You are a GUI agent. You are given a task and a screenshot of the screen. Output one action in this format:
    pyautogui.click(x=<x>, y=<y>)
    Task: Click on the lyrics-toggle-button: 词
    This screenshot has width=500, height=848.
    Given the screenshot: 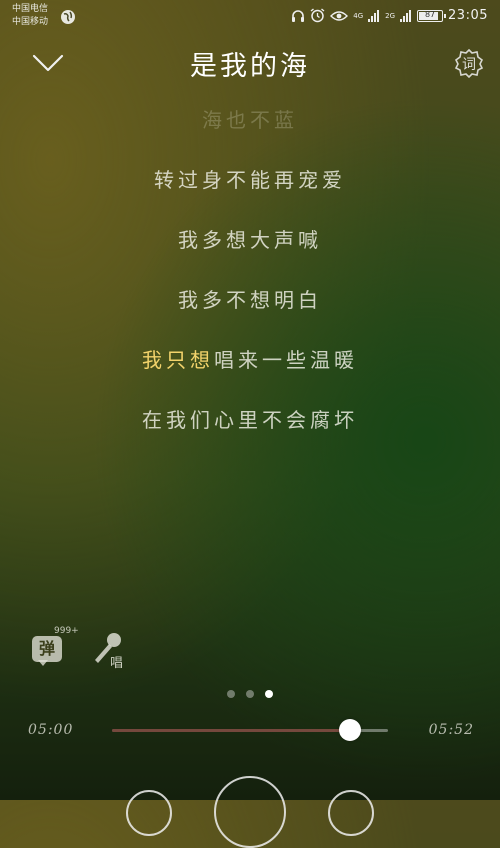 What is the action you would take?
    pyautogui.click(x=469, y=63)
    